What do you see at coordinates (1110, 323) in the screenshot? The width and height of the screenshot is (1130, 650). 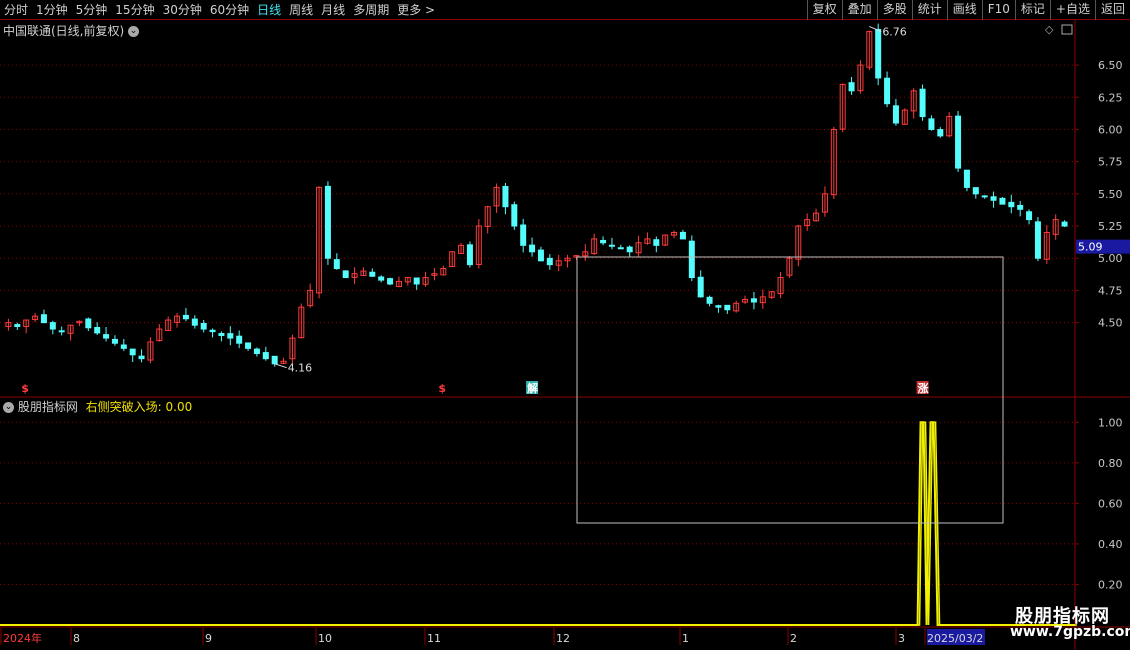 I see `price-tick-label: 4.50` at bounding box center [1110, 323].